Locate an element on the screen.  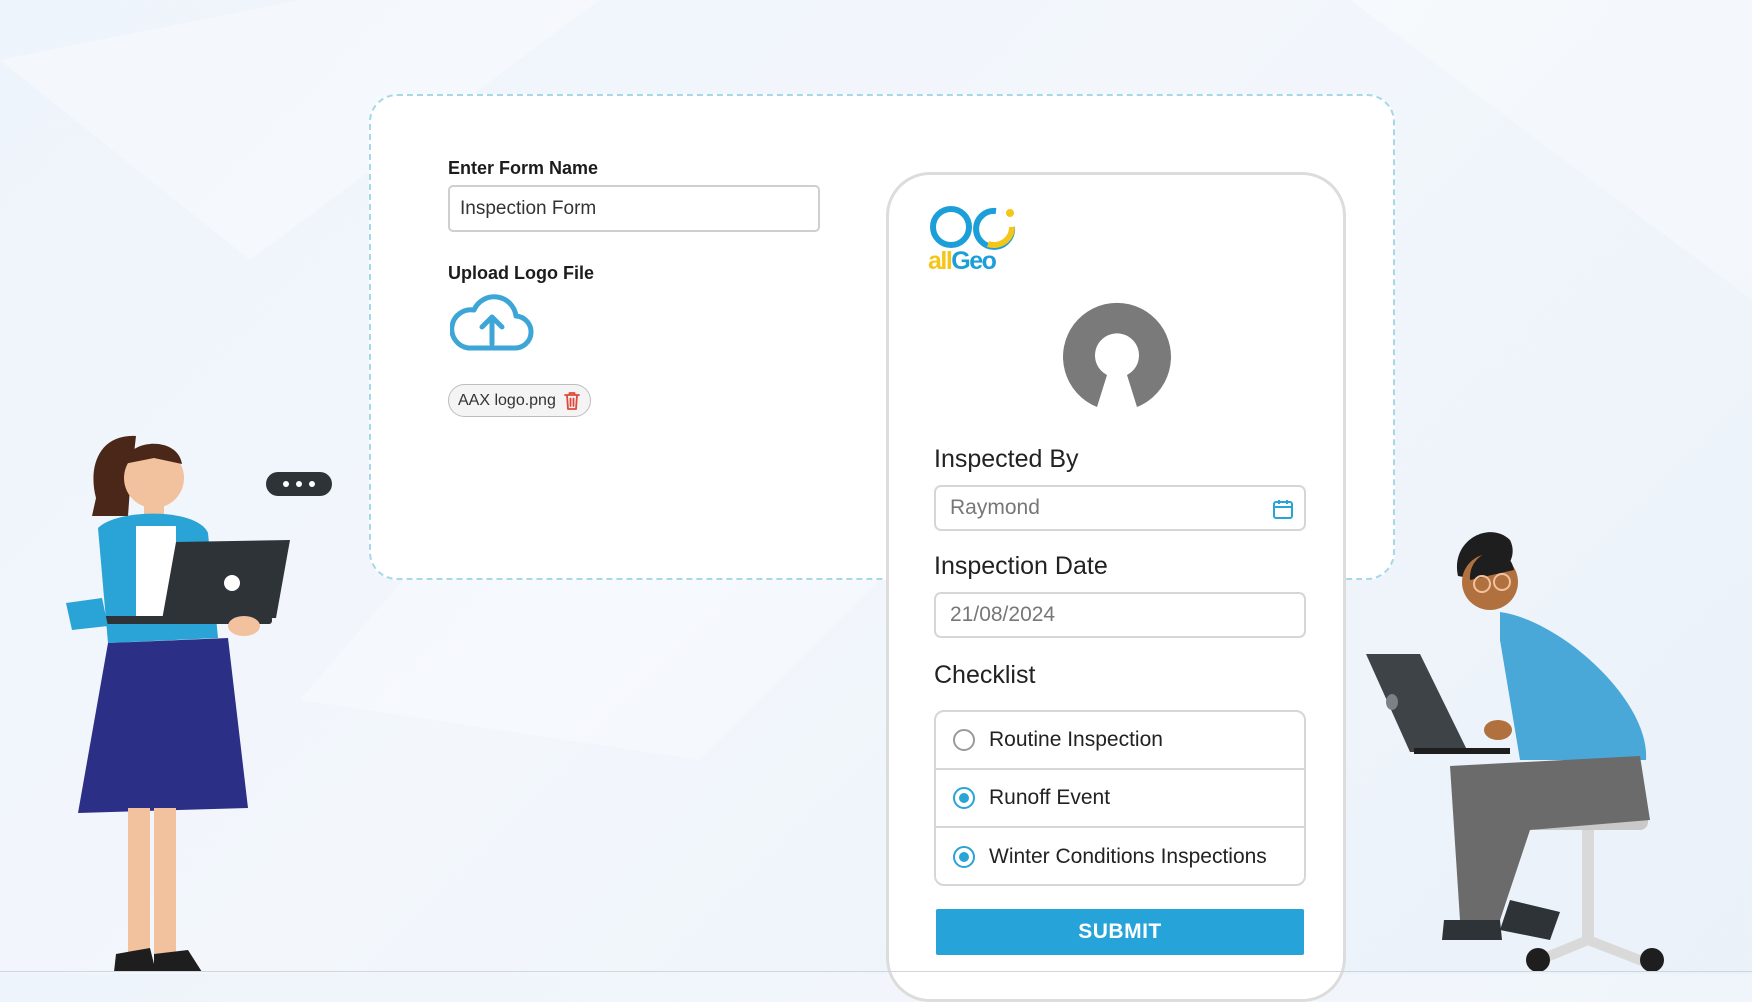
checklist-item-routine-inspection: Routine Inspection is located at coordinates (1120, 741).